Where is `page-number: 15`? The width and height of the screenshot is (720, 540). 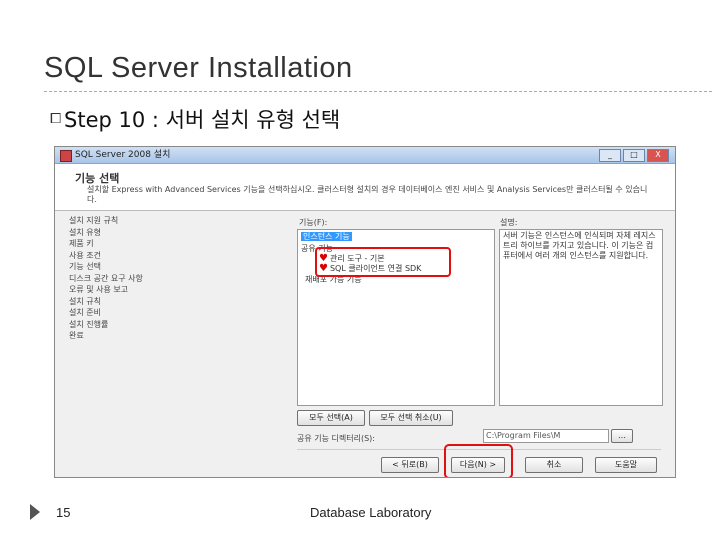 page-number: 15 is located at coordinates (63, 512).